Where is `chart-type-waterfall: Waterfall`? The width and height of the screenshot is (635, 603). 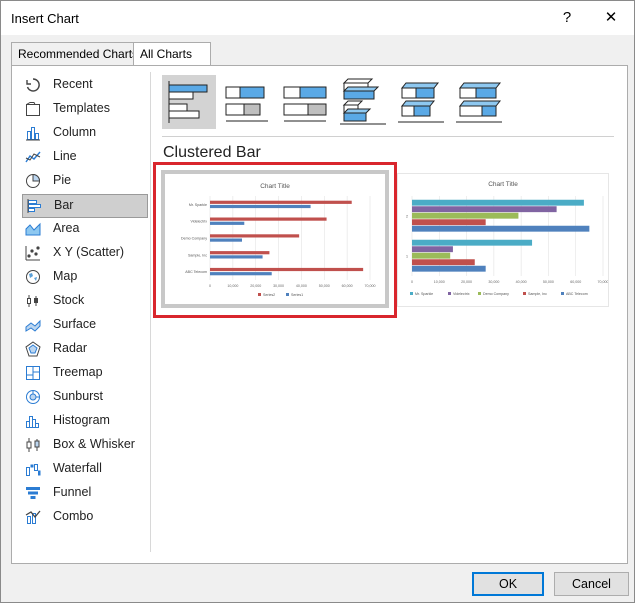
chart-type-waterfall: Waterfall is located at coordinates (85, 469).